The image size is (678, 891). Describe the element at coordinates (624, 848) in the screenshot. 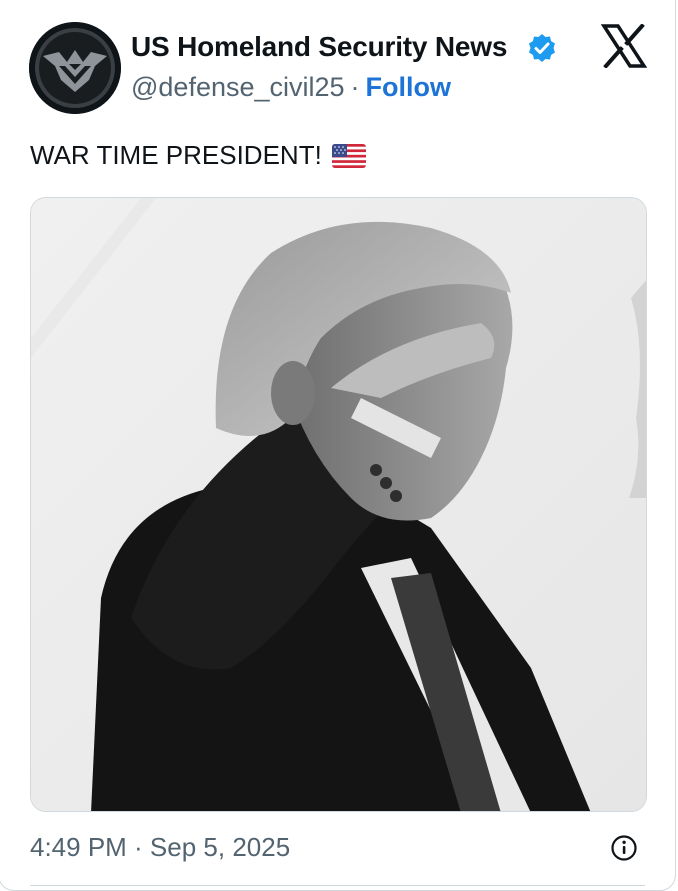

I see `info-icon` at that location.